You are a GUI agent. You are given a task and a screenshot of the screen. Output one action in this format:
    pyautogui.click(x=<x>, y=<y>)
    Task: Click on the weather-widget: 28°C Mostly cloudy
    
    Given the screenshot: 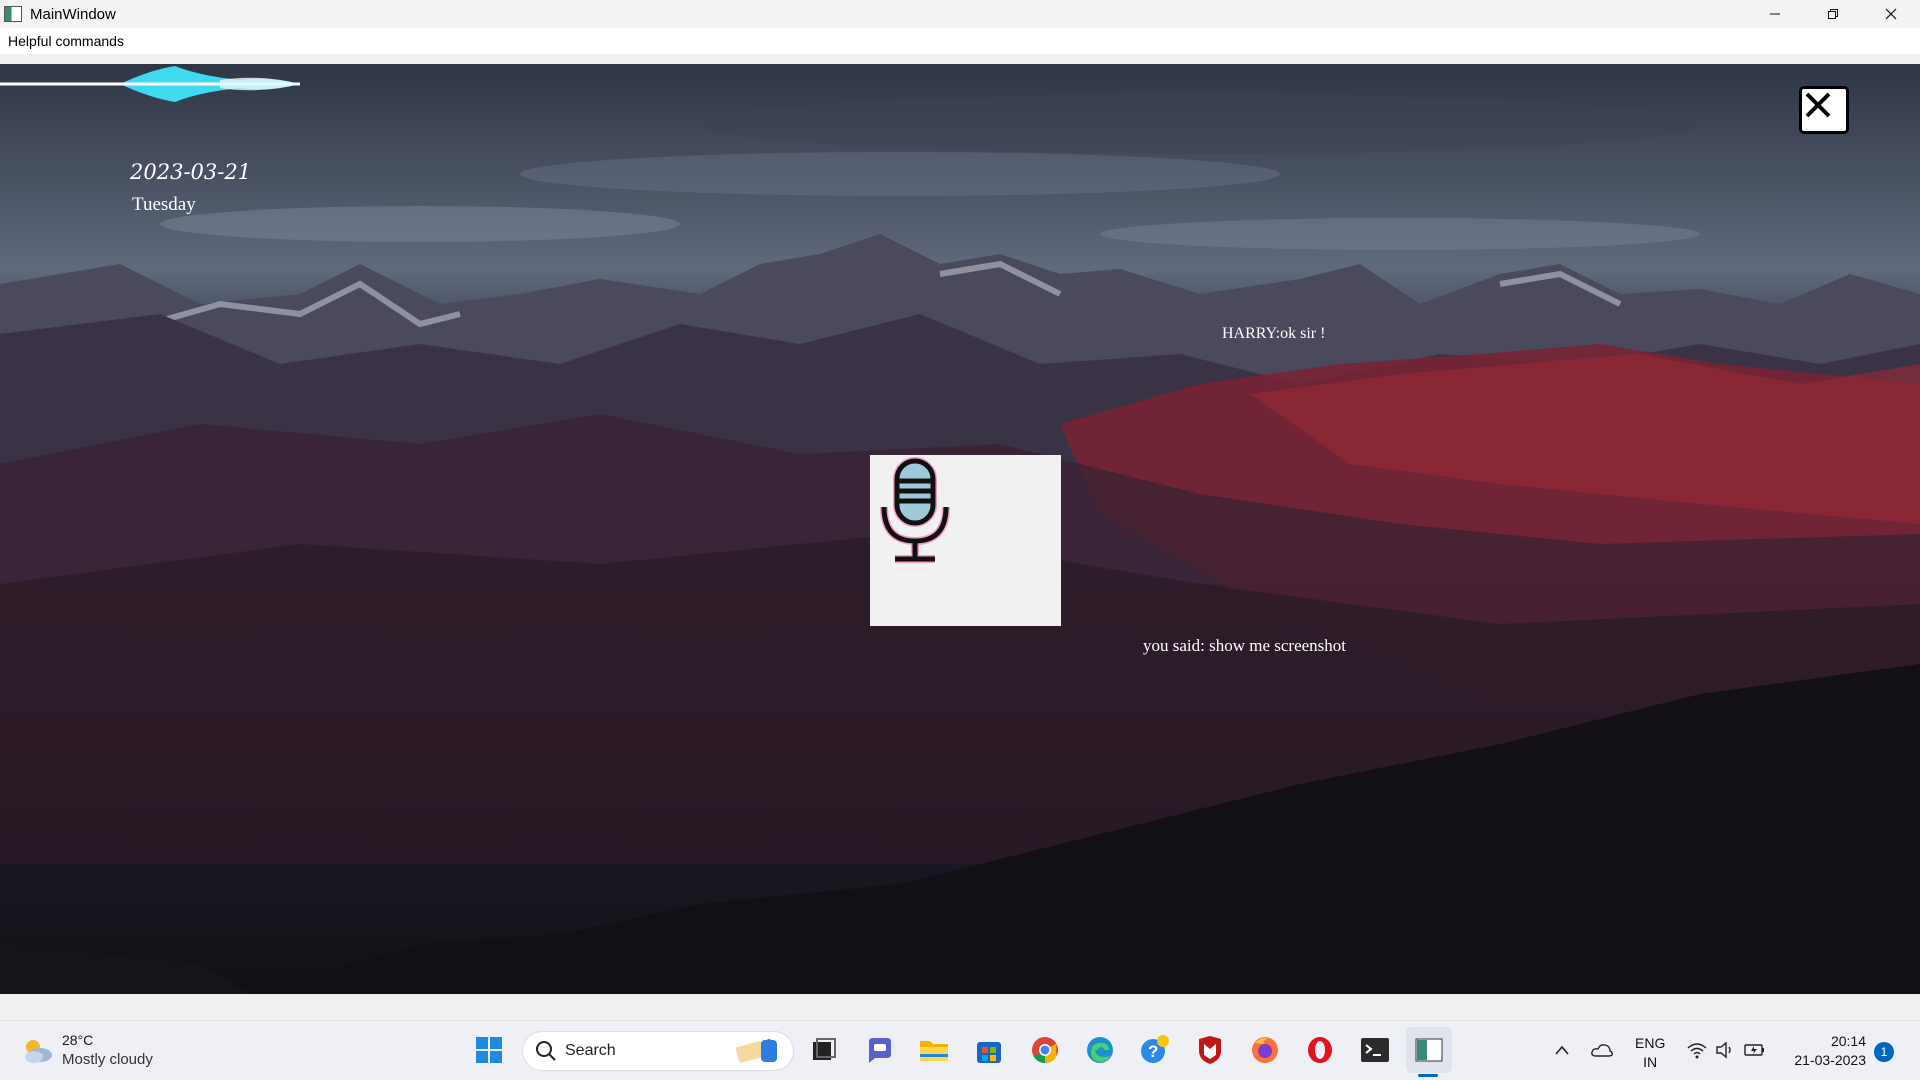 What is the action you would take?
    pyautogui.click(x=86, y=1050)
    